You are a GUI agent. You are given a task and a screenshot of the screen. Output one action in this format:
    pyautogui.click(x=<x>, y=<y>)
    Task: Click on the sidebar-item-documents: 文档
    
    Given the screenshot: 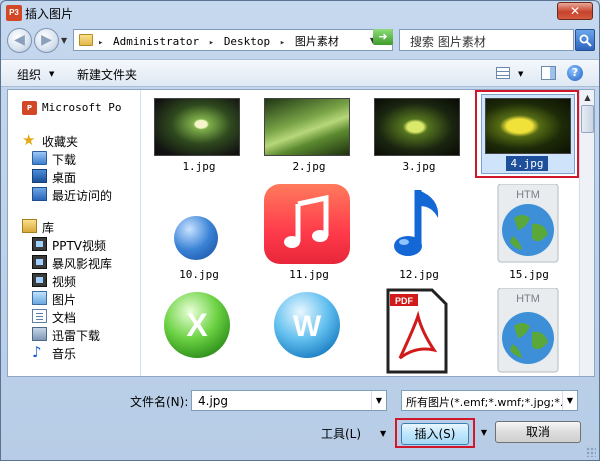 What is the action you would take?
    pyautogui.click(x=86, y=317)
    